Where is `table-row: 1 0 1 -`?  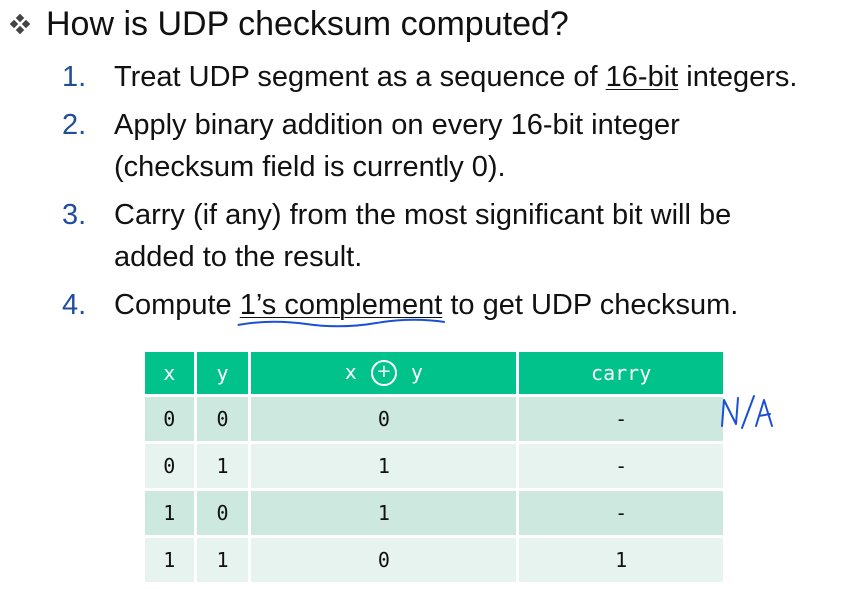 table-row: 1 0 1 - is located at coordinates (434, 512).